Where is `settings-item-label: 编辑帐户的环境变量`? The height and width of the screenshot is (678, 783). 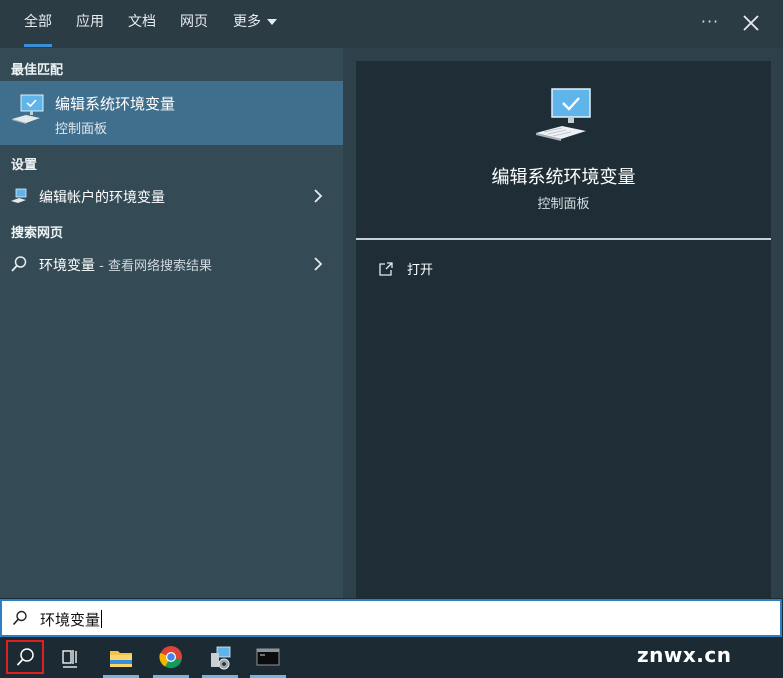
settings-item-label: 编辑帐户的环境变量 is located at coordinates (102, 198).